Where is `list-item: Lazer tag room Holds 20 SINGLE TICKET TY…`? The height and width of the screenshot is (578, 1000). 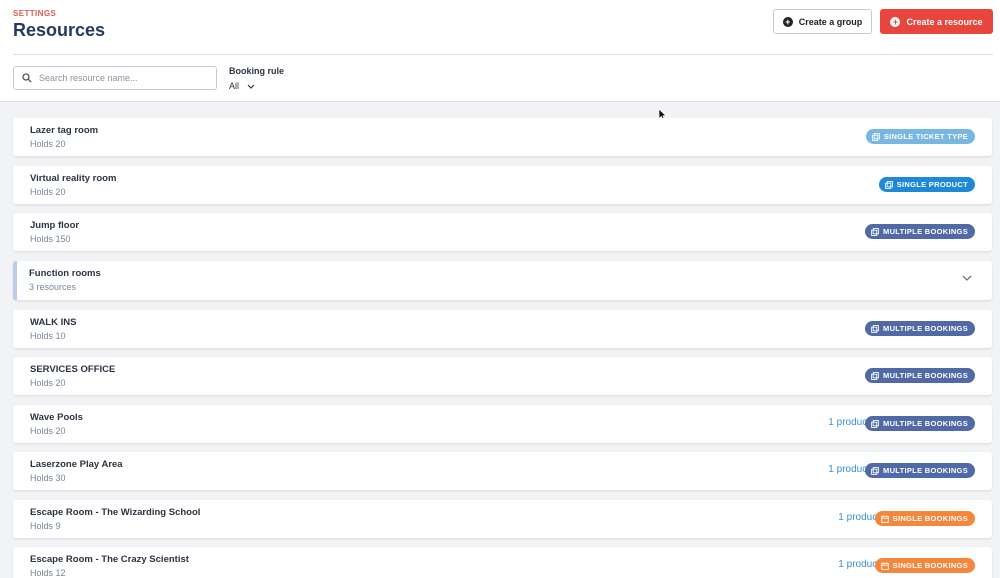
list-item: Lazer tag room Holds 20 SINGLE TICKET TY… is located at coordinates (502, 137).